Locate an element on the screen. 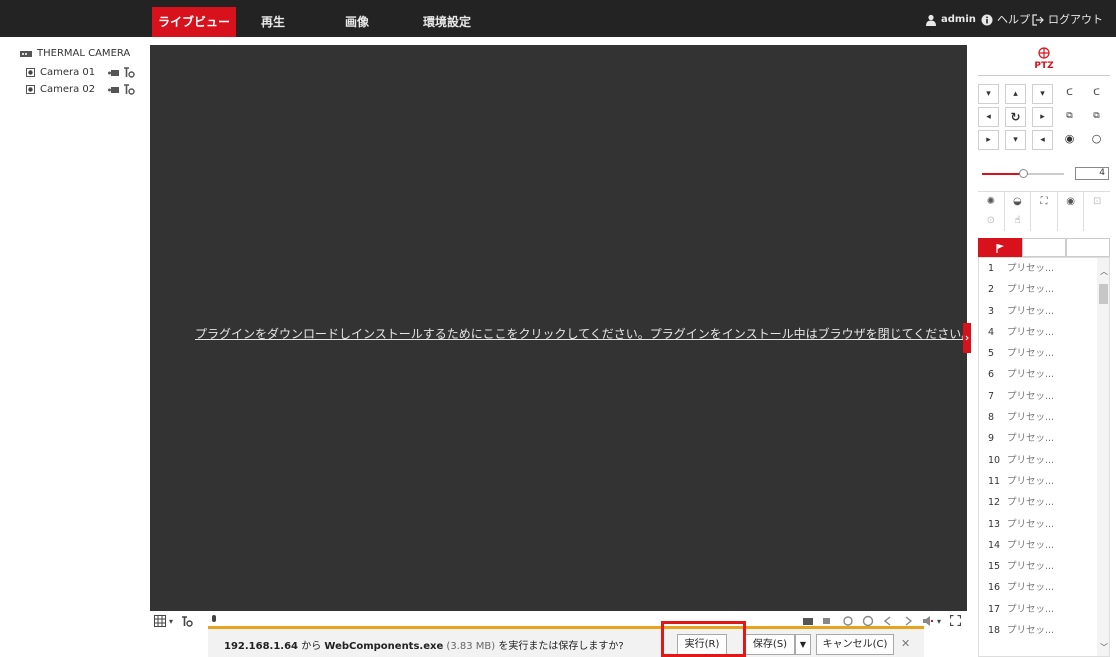  tab-playback: 再生 is located at coordinates (273, 22).